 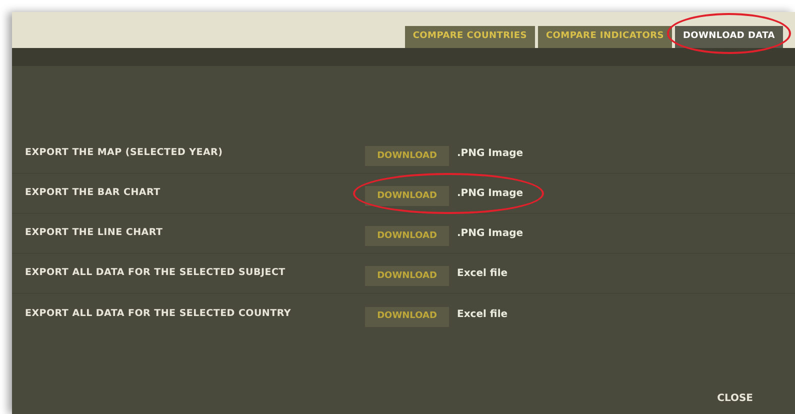 I want to click on tab: COMPARE COUNTRIES, so click(x=469, y=37).